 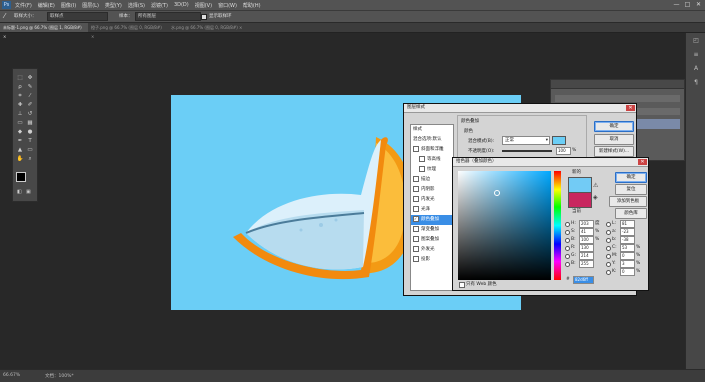 I want to click on menu-file: 文件(F), so click(x=23, y=5).